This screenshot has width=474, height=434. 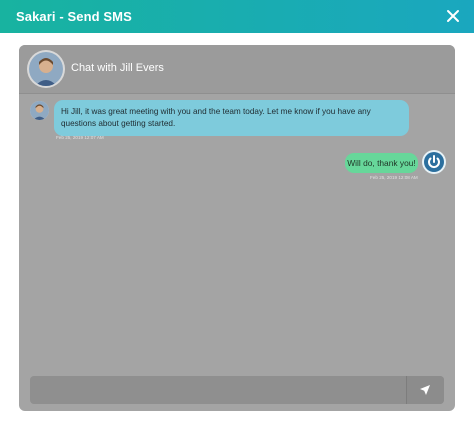 I want to click on incoming-message-timestamp: Feb 25, 2019 12:07 AM, so click(x=80, y=137).